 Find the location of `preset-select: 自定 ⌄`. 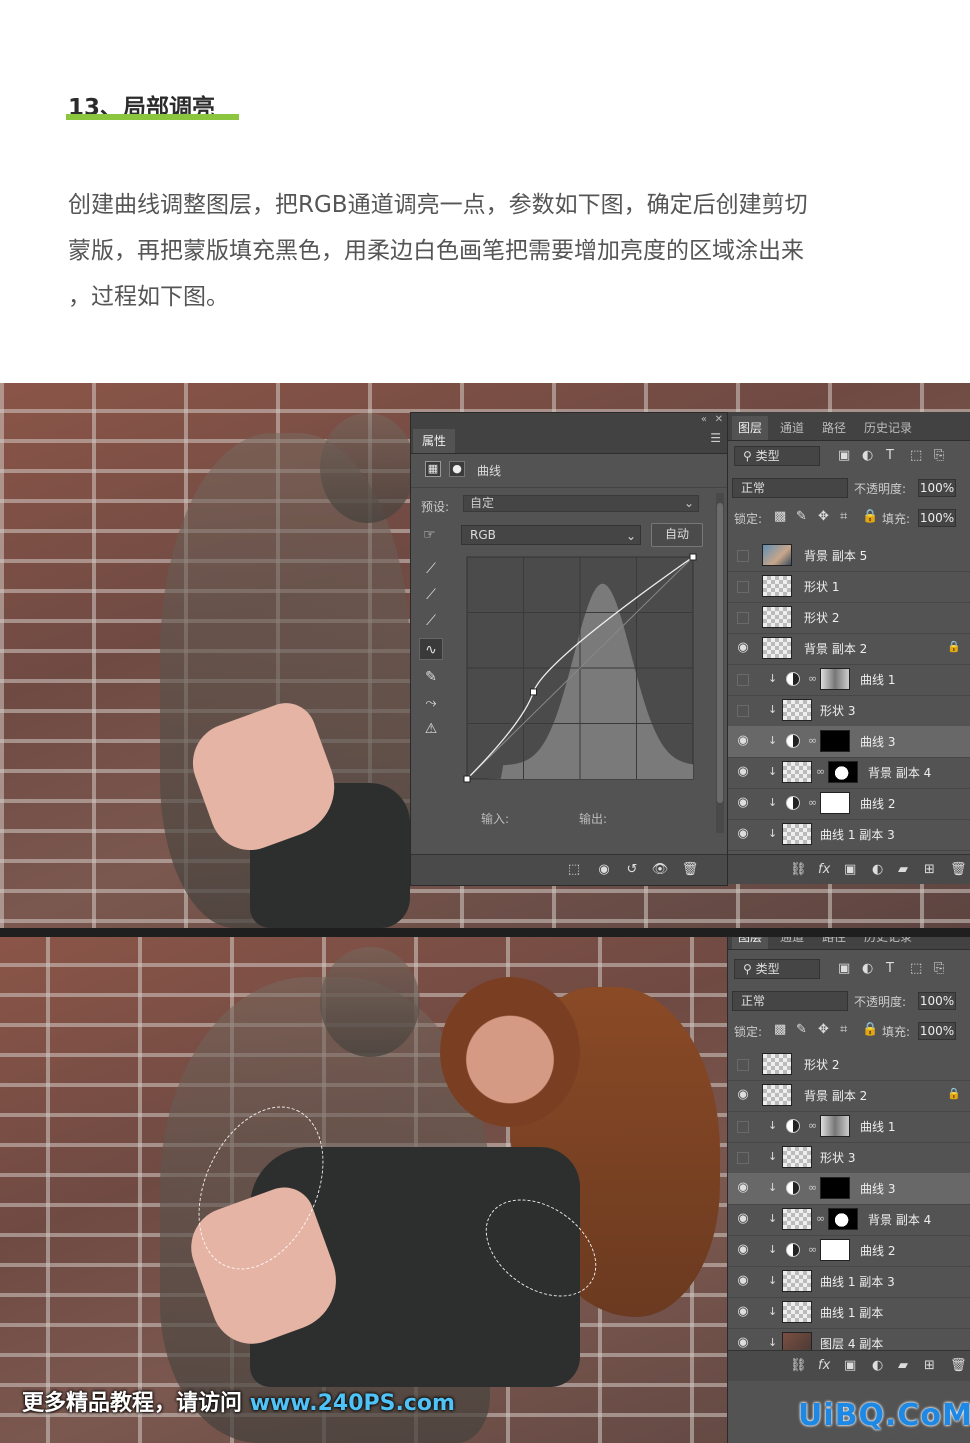

preset-select: 自定 ⌄ is located at coordinates (581, 503).